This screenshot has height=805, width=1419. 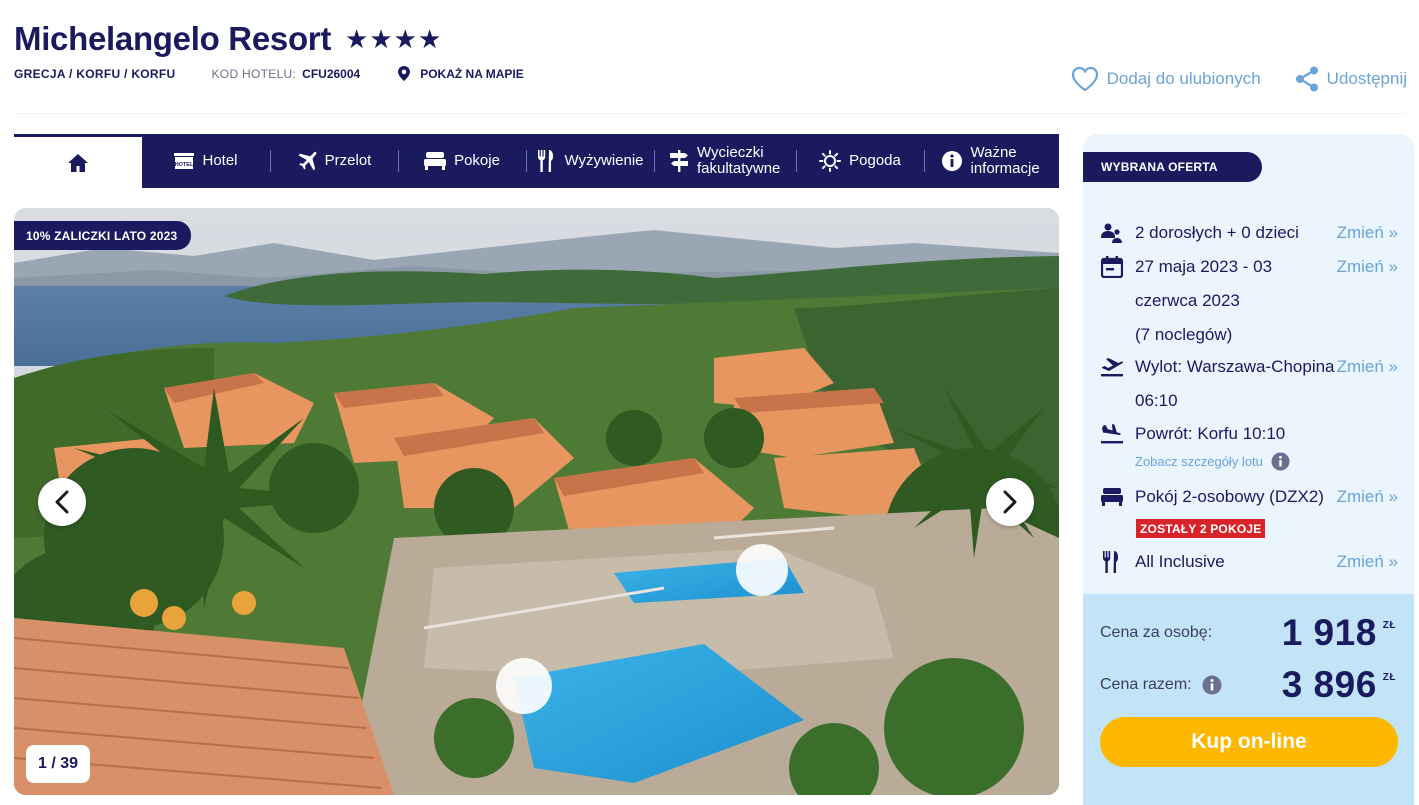 I want to click on tab-flight-label: Przelot, so click(x=348, y=160).